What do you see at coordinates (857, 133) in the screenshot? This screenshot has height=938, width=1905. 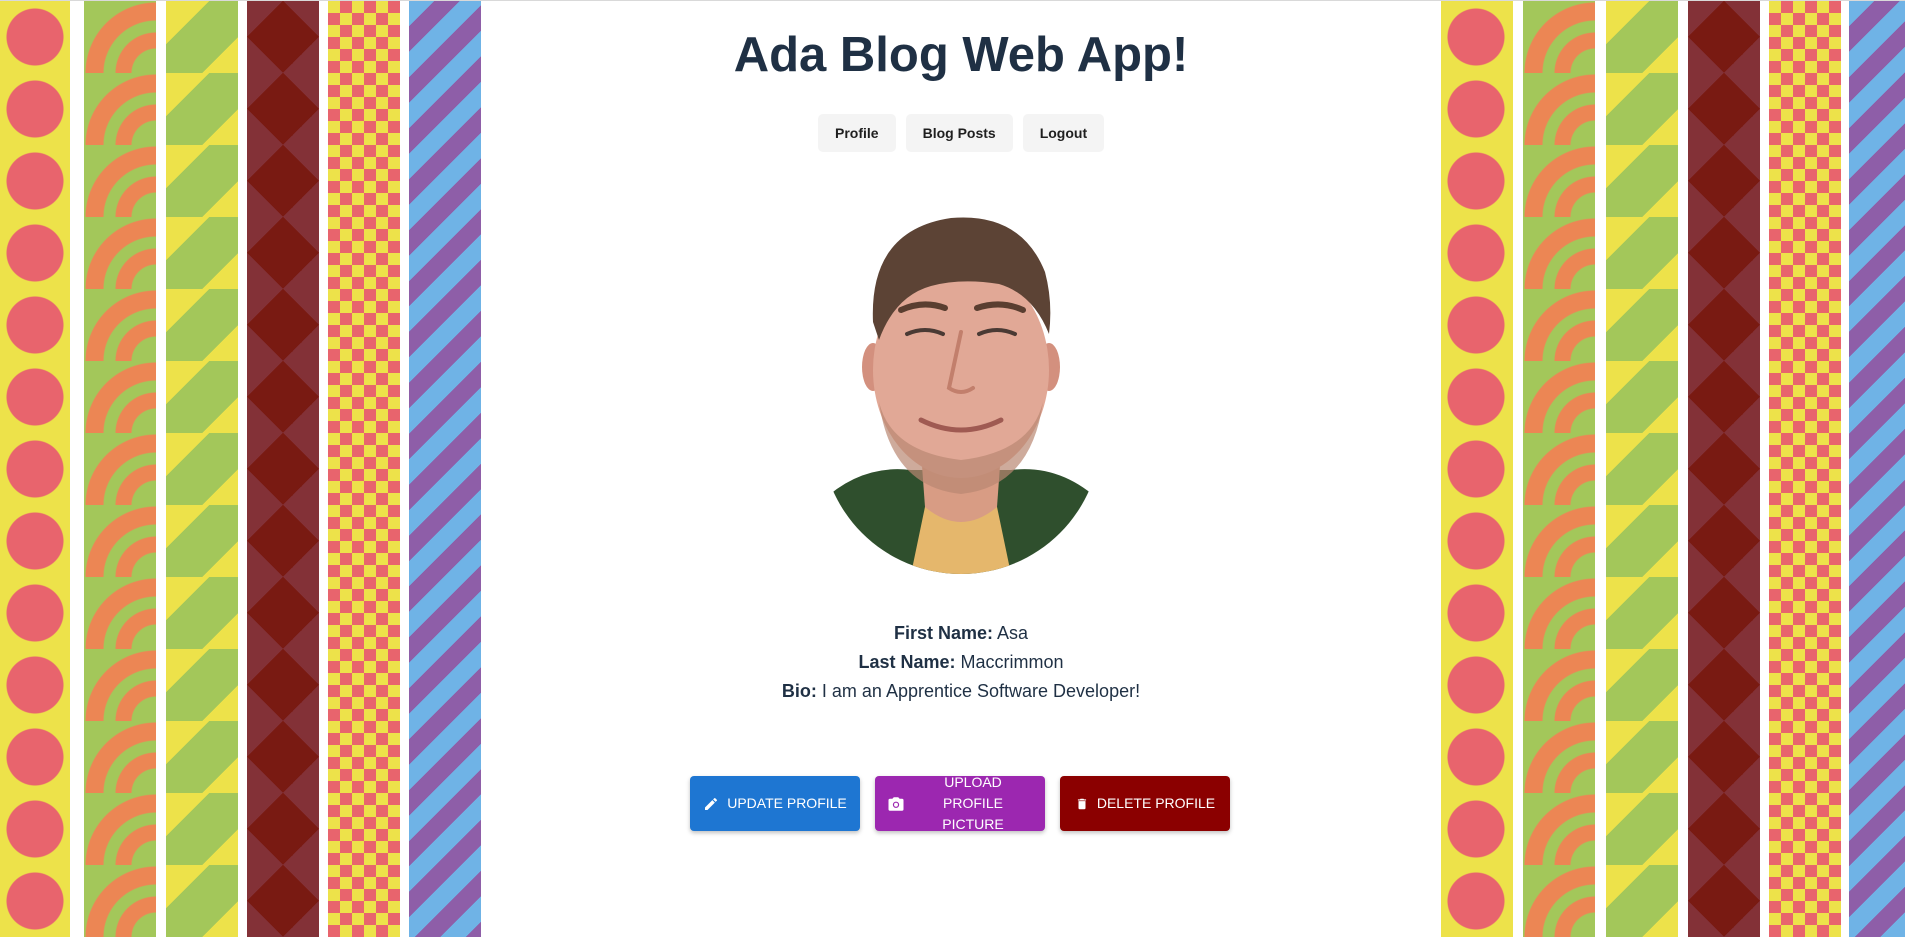 I see `nav-profile-button: Profile` at bounding box center [857, 133].